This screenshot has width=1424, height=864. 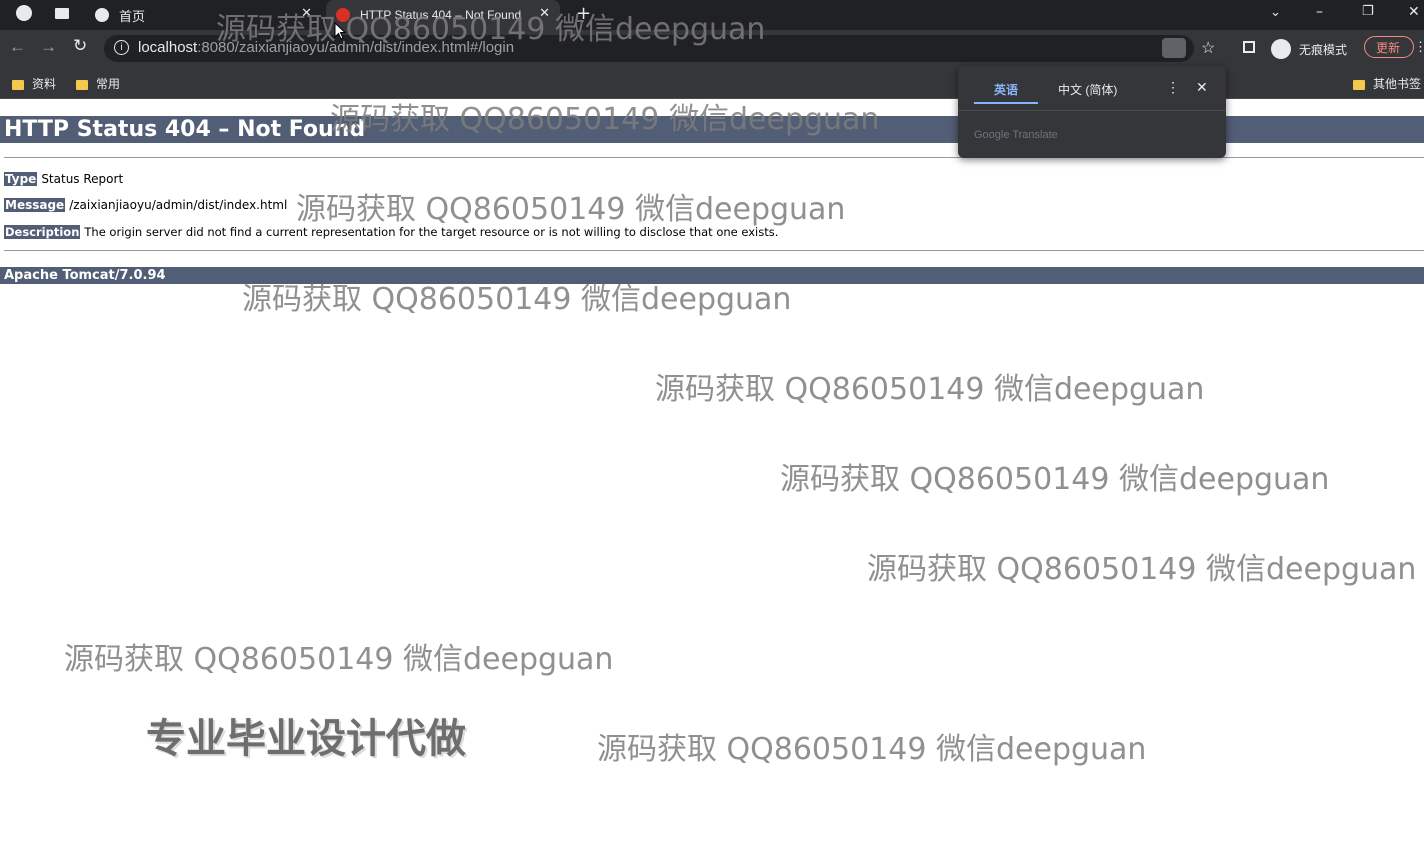 What do you see at coordinates (82, 179) in the screenshot?
I see `type-value: Status Report` at bounding box center [82, 179].